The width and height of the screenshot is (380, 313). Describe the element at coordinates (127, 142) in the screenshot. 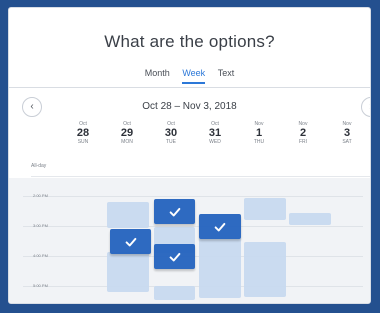

I see `day-weekday: MON` at that location.